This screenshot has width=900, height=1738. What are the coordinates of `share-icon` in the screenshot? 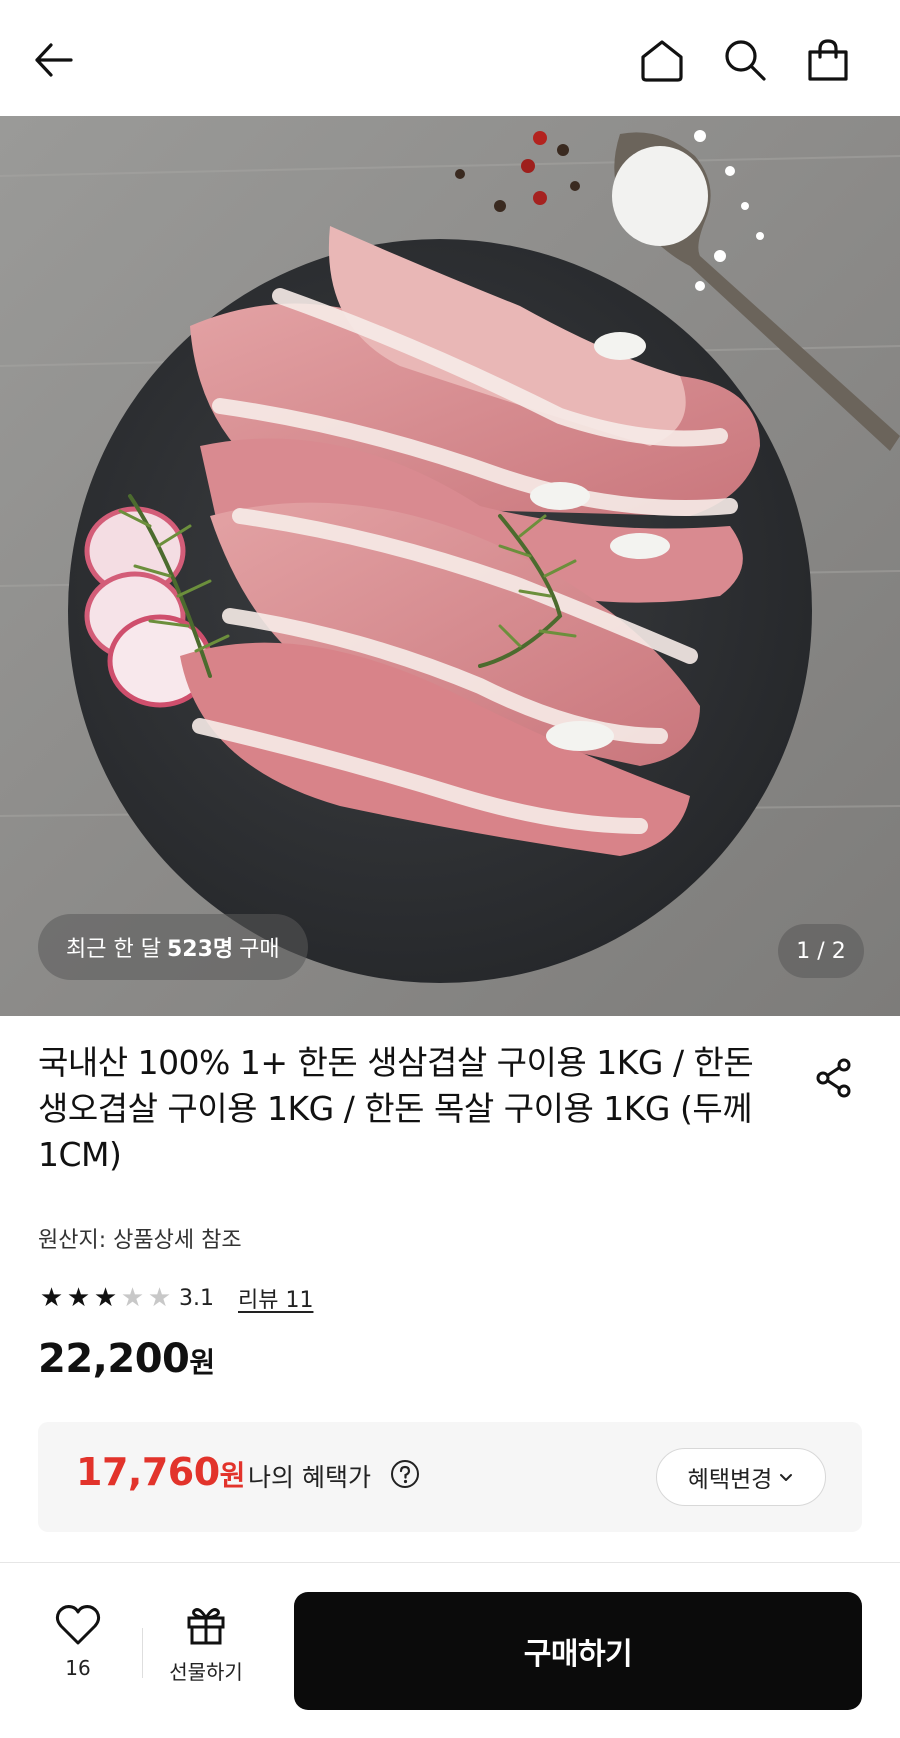 It's located at (833, 1078).